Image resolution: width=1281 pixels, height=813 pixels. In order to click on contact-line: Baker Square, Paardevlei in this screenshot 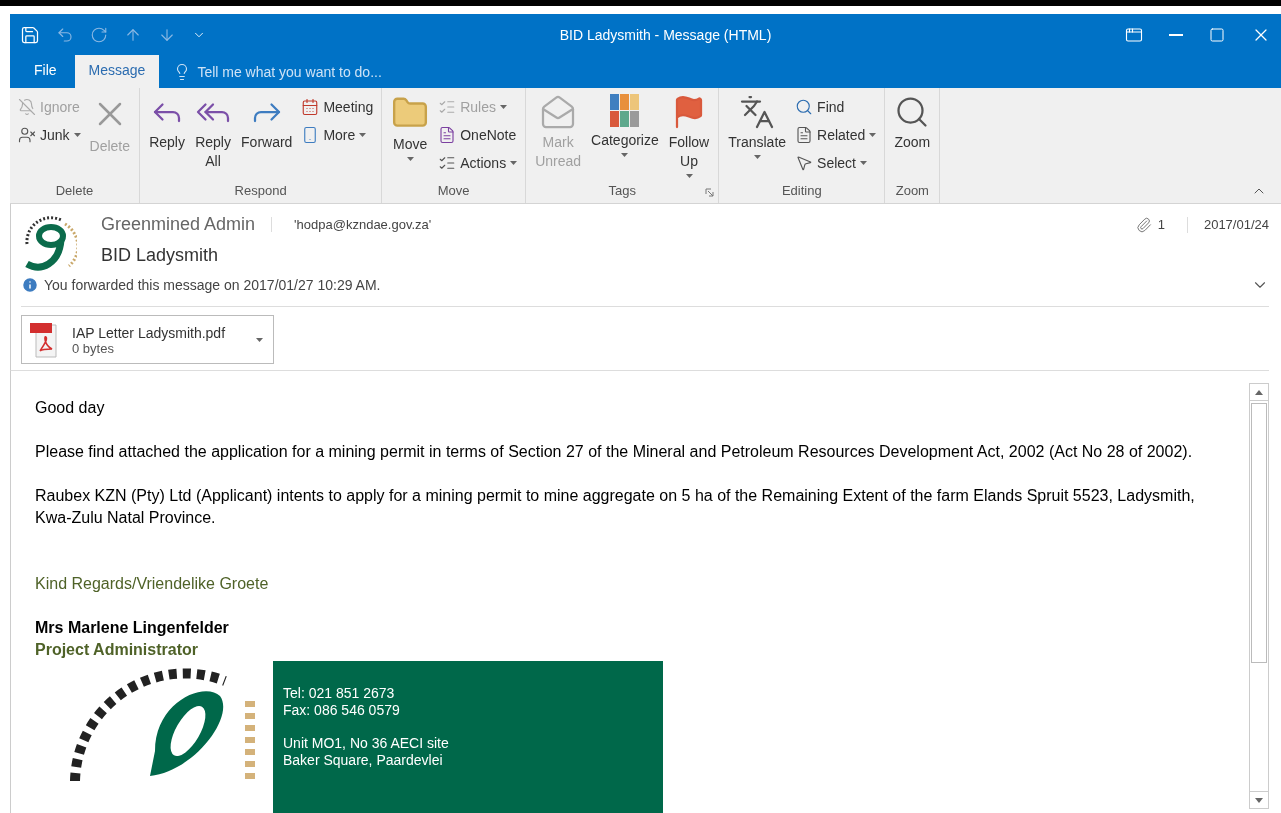, I will do `click(363, 760)`.